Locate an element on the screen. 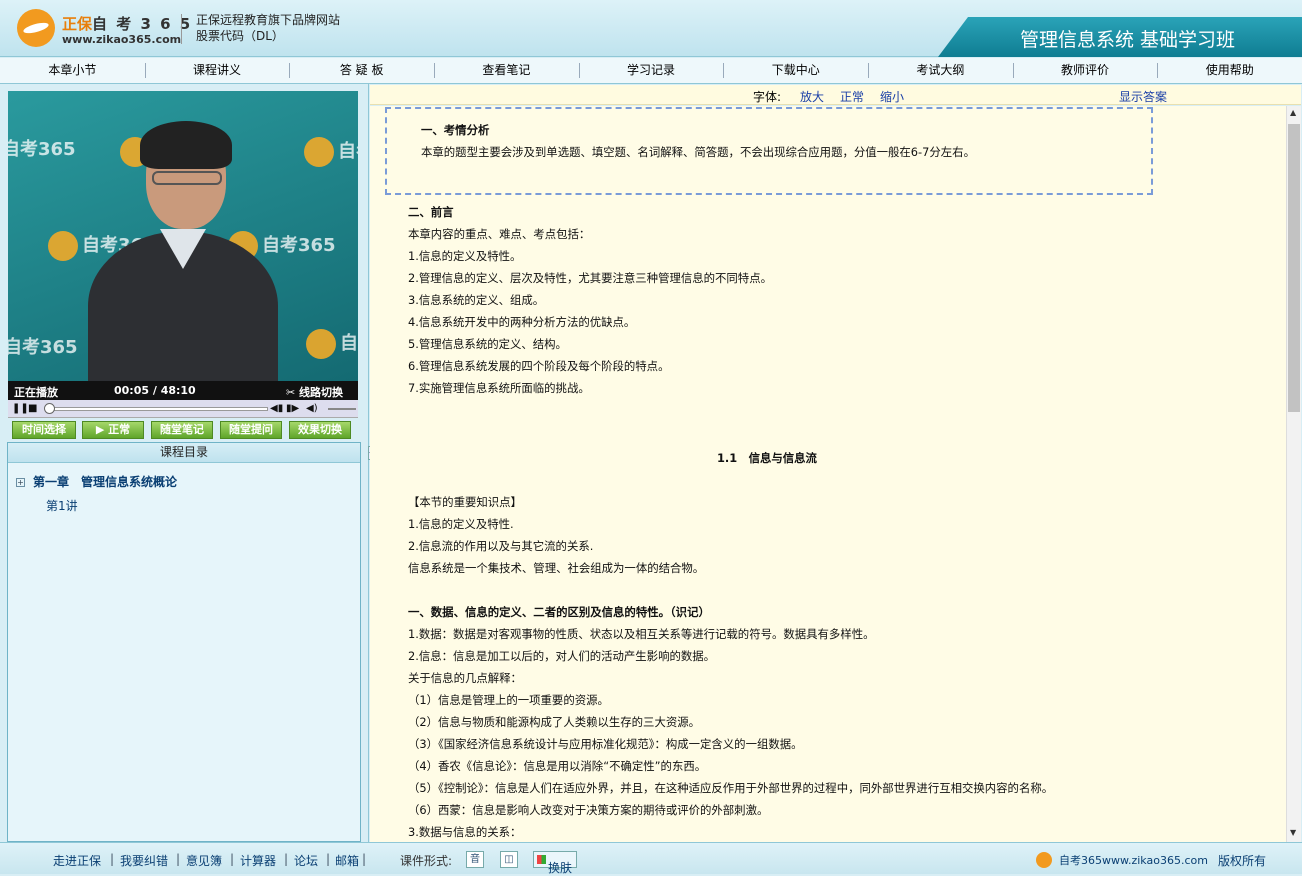  copyright: 版权所有 is located at coordinates (1242, 861).